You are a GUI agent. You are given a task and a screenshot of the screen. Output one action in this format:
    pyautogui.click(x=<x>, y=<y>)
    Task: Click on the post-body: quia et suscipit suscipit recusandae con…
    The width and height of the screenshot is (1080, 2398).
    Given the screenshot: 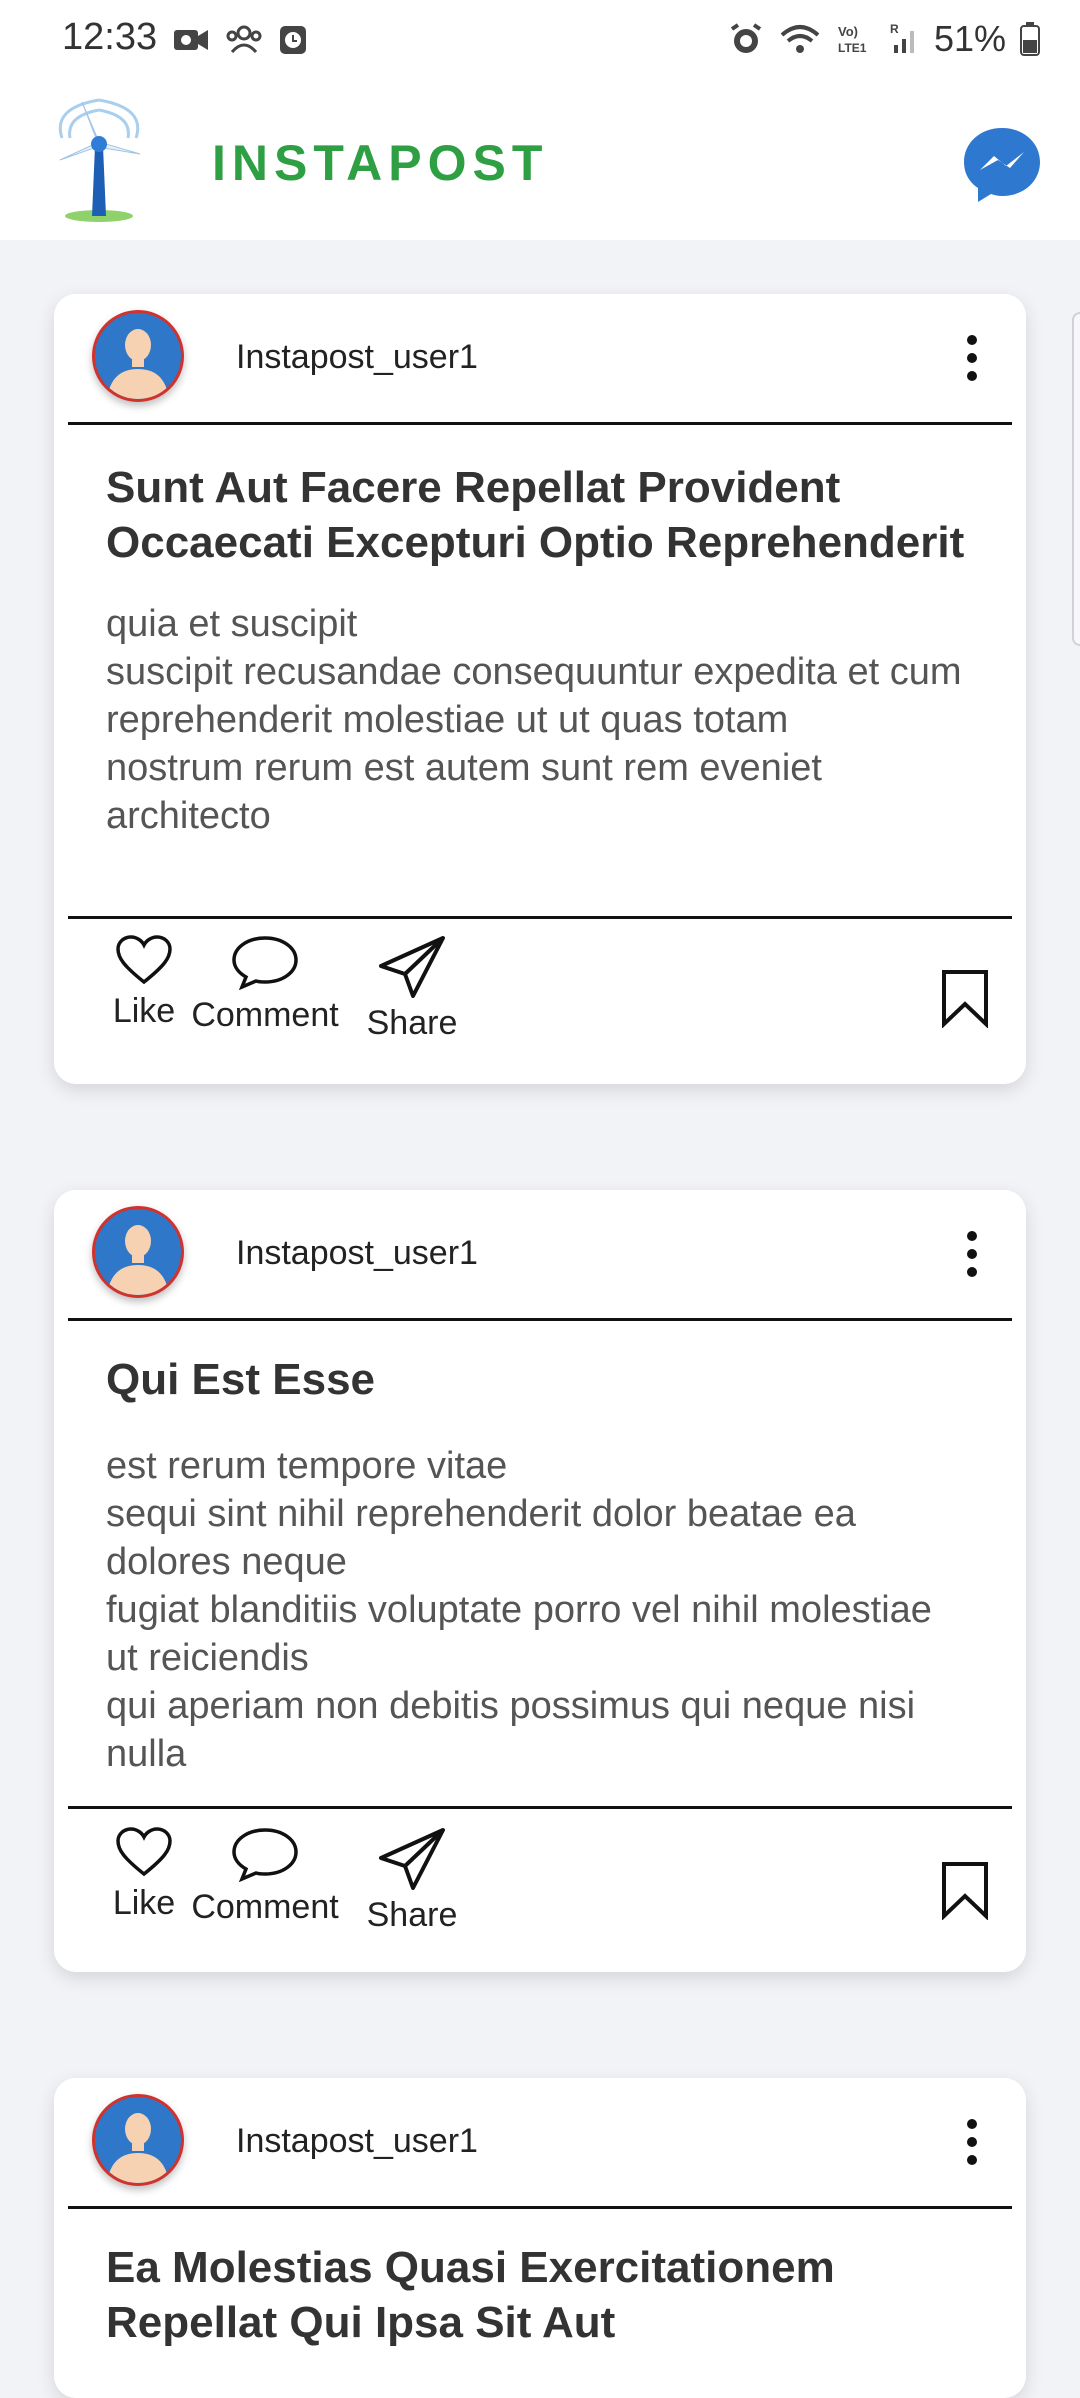 What is the action you would take?
    pyautogui.click(x=534, y=720)
    